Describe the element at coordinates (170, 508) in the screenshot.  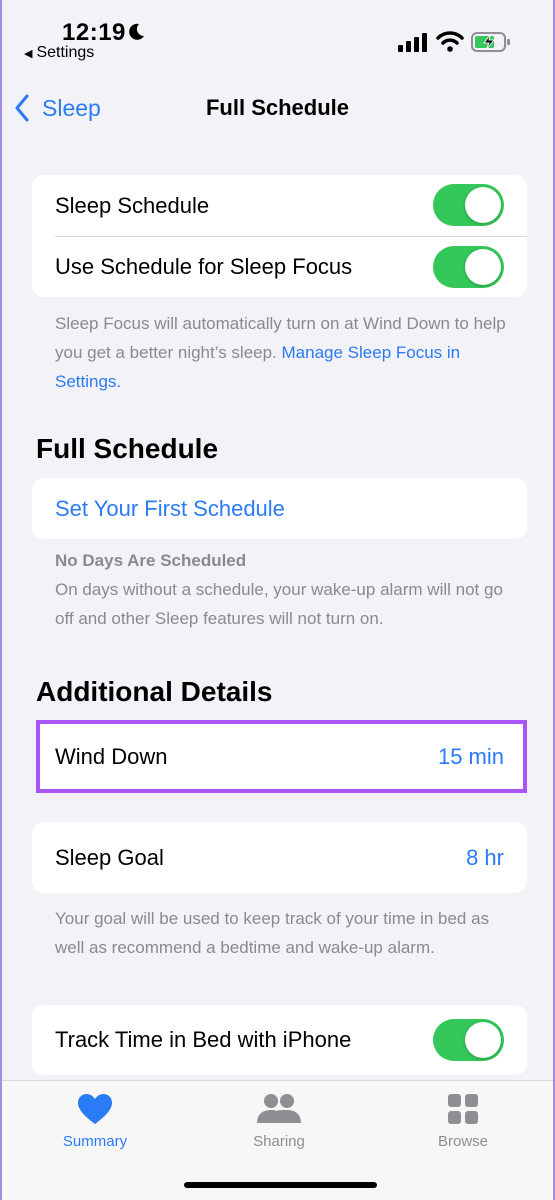
I see `set-first-schedule-label: Set Your First Schedule` at that location.